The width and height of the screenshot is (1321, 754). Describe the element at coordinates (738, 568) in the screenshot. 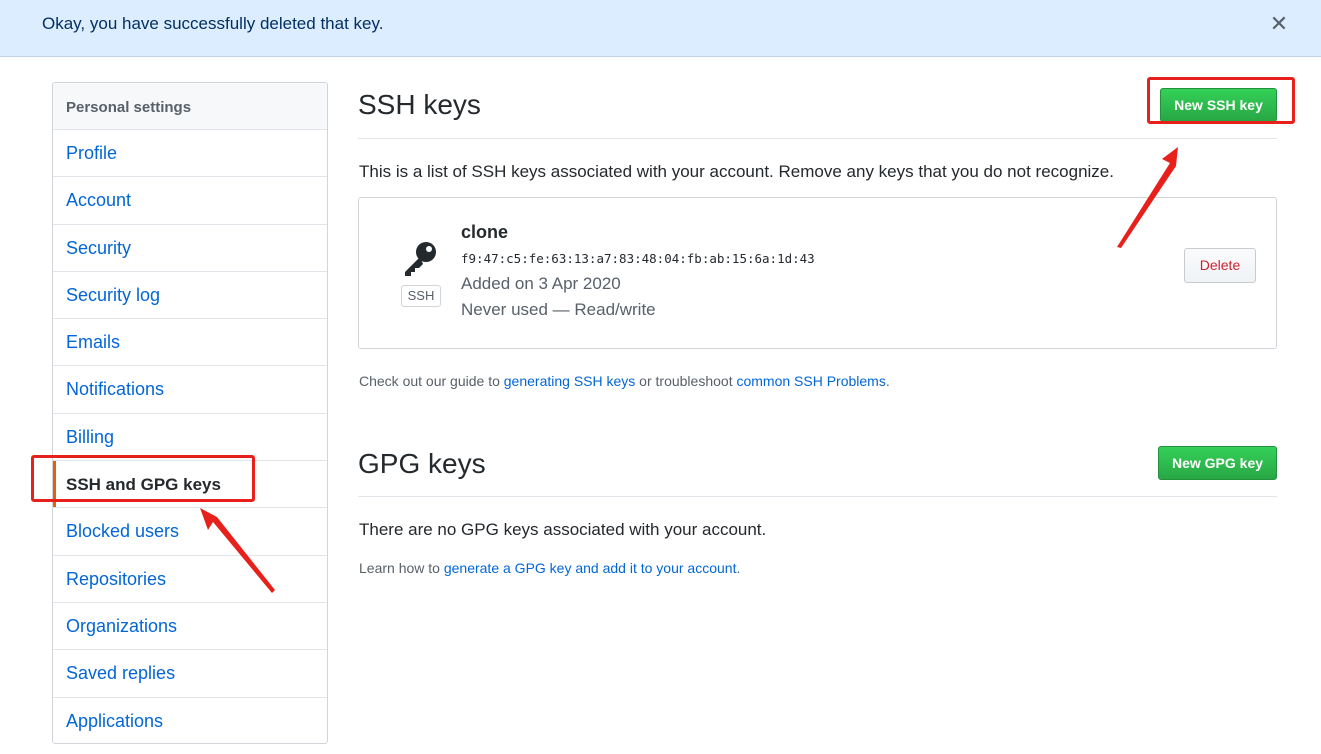

I see `gpg-help-suffix: .` at that location.